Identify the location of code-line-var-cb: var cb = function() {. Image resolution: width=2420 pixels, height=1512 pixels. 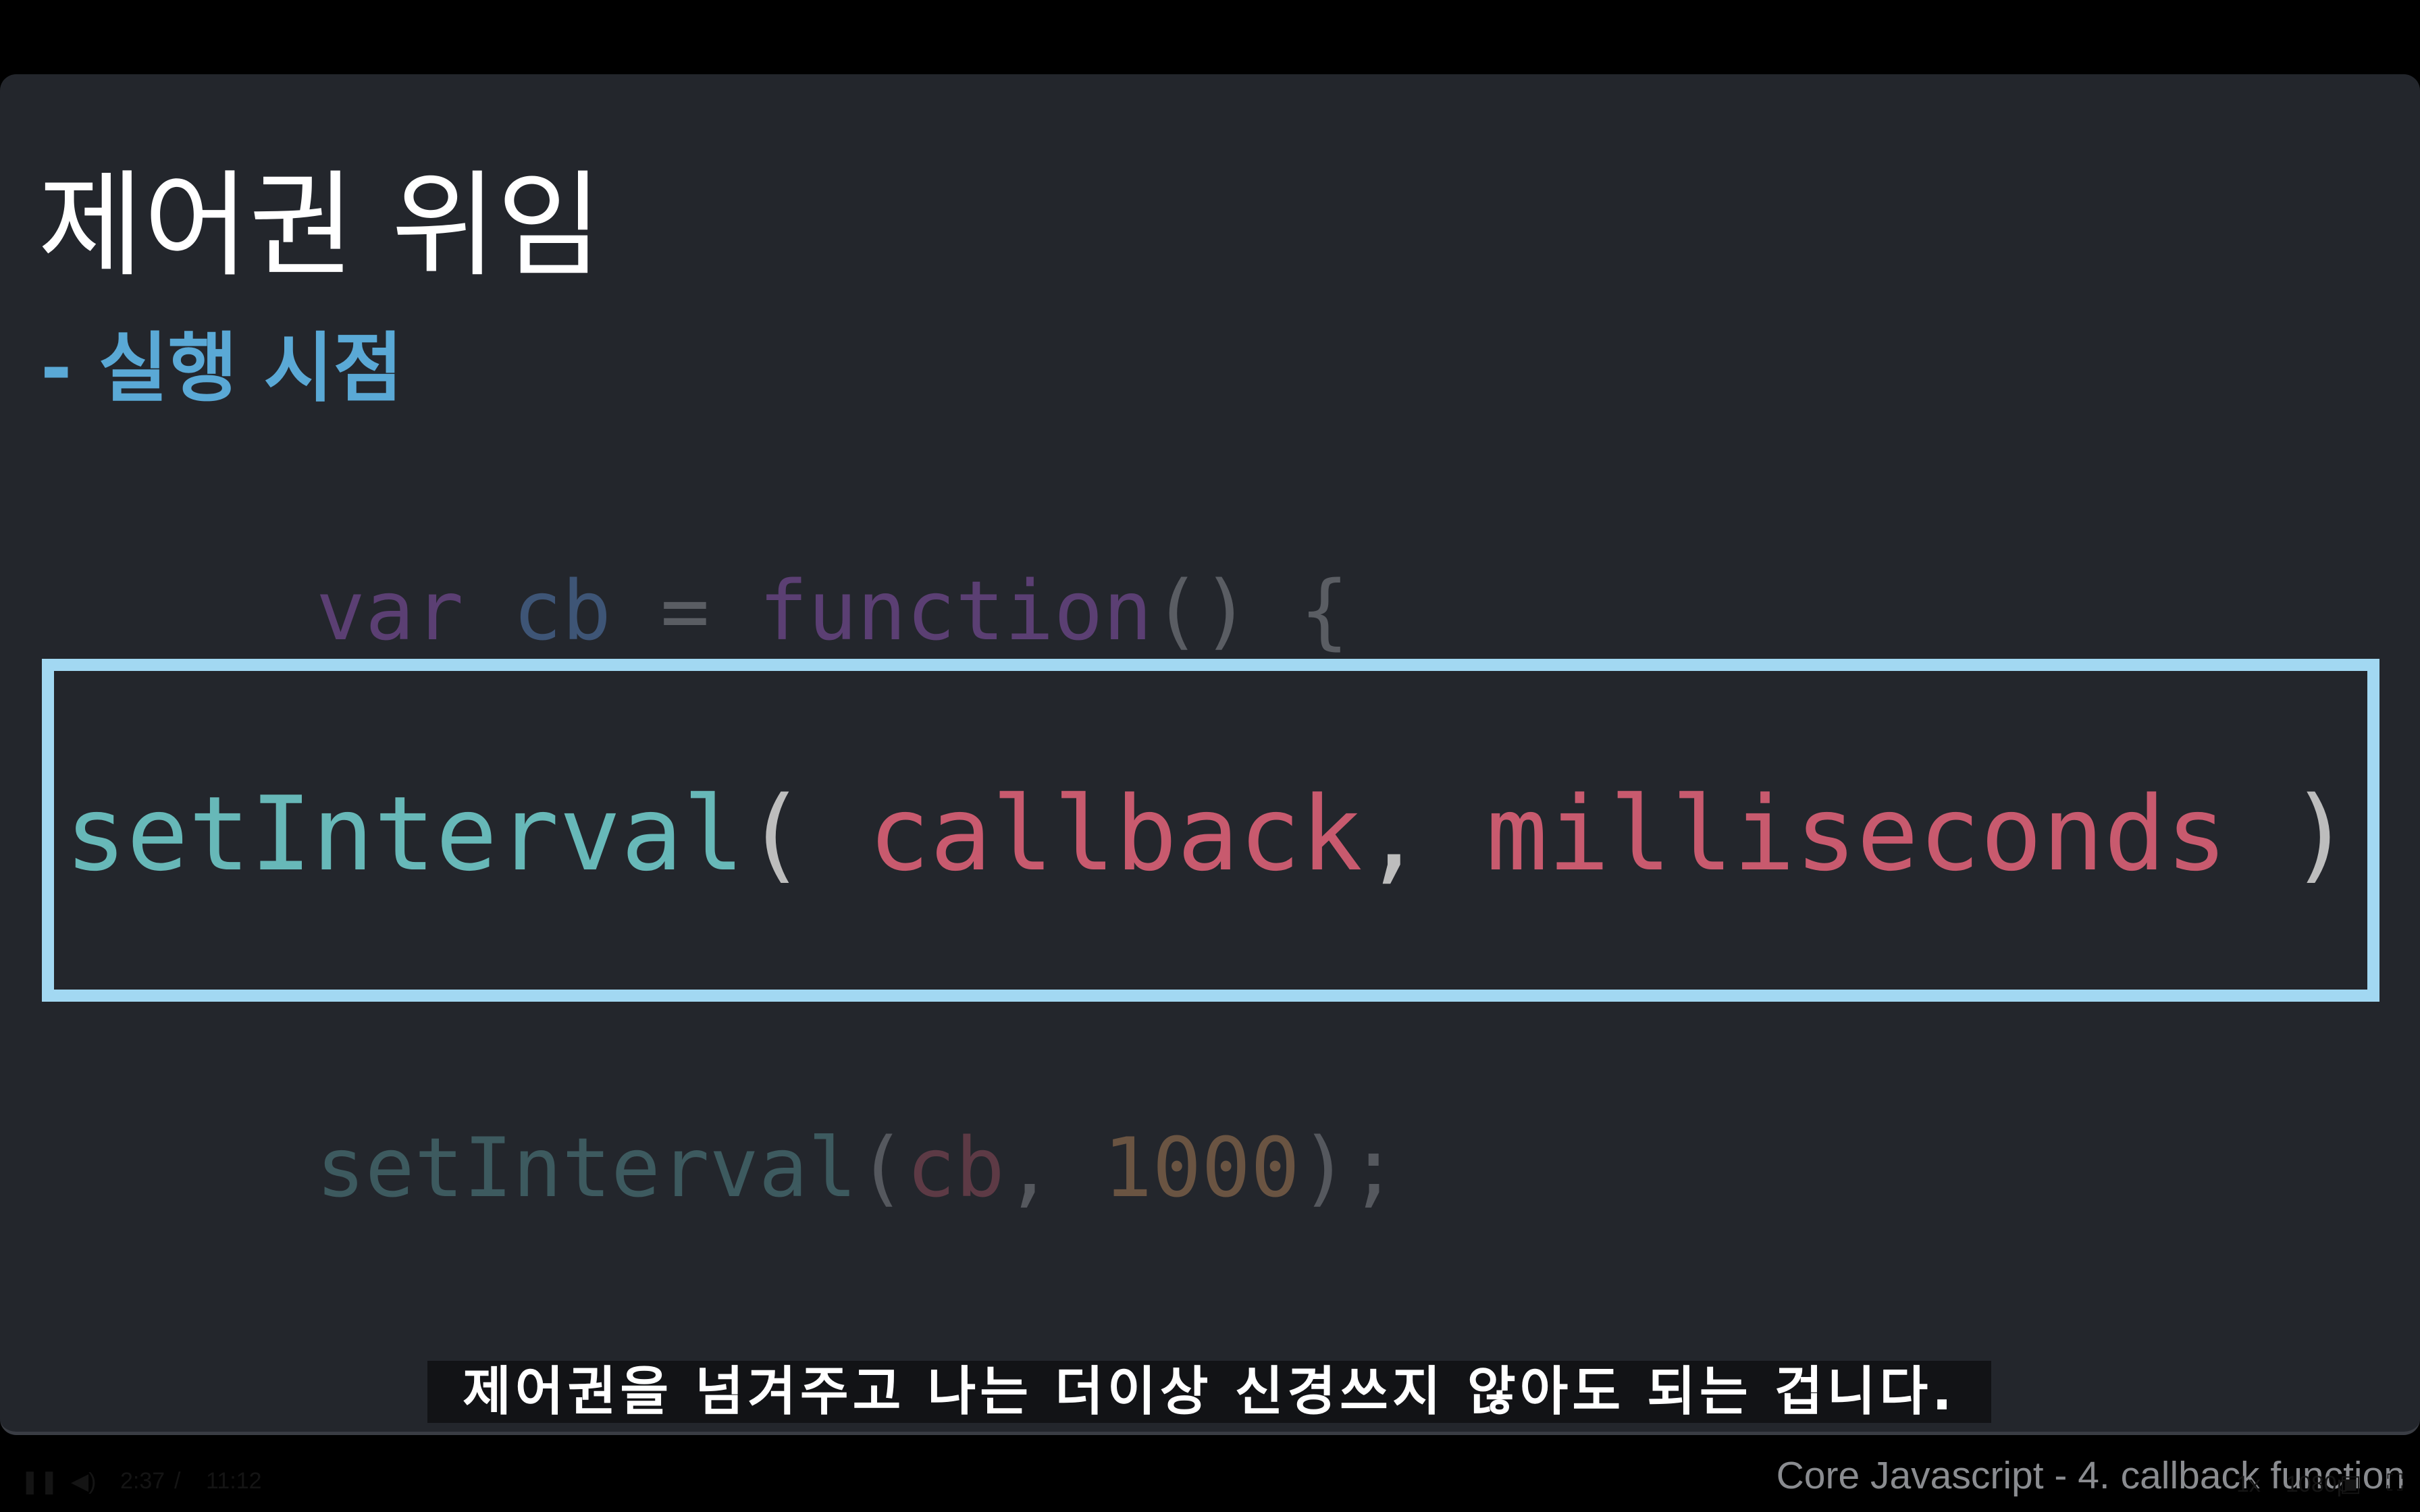
(832, 611).